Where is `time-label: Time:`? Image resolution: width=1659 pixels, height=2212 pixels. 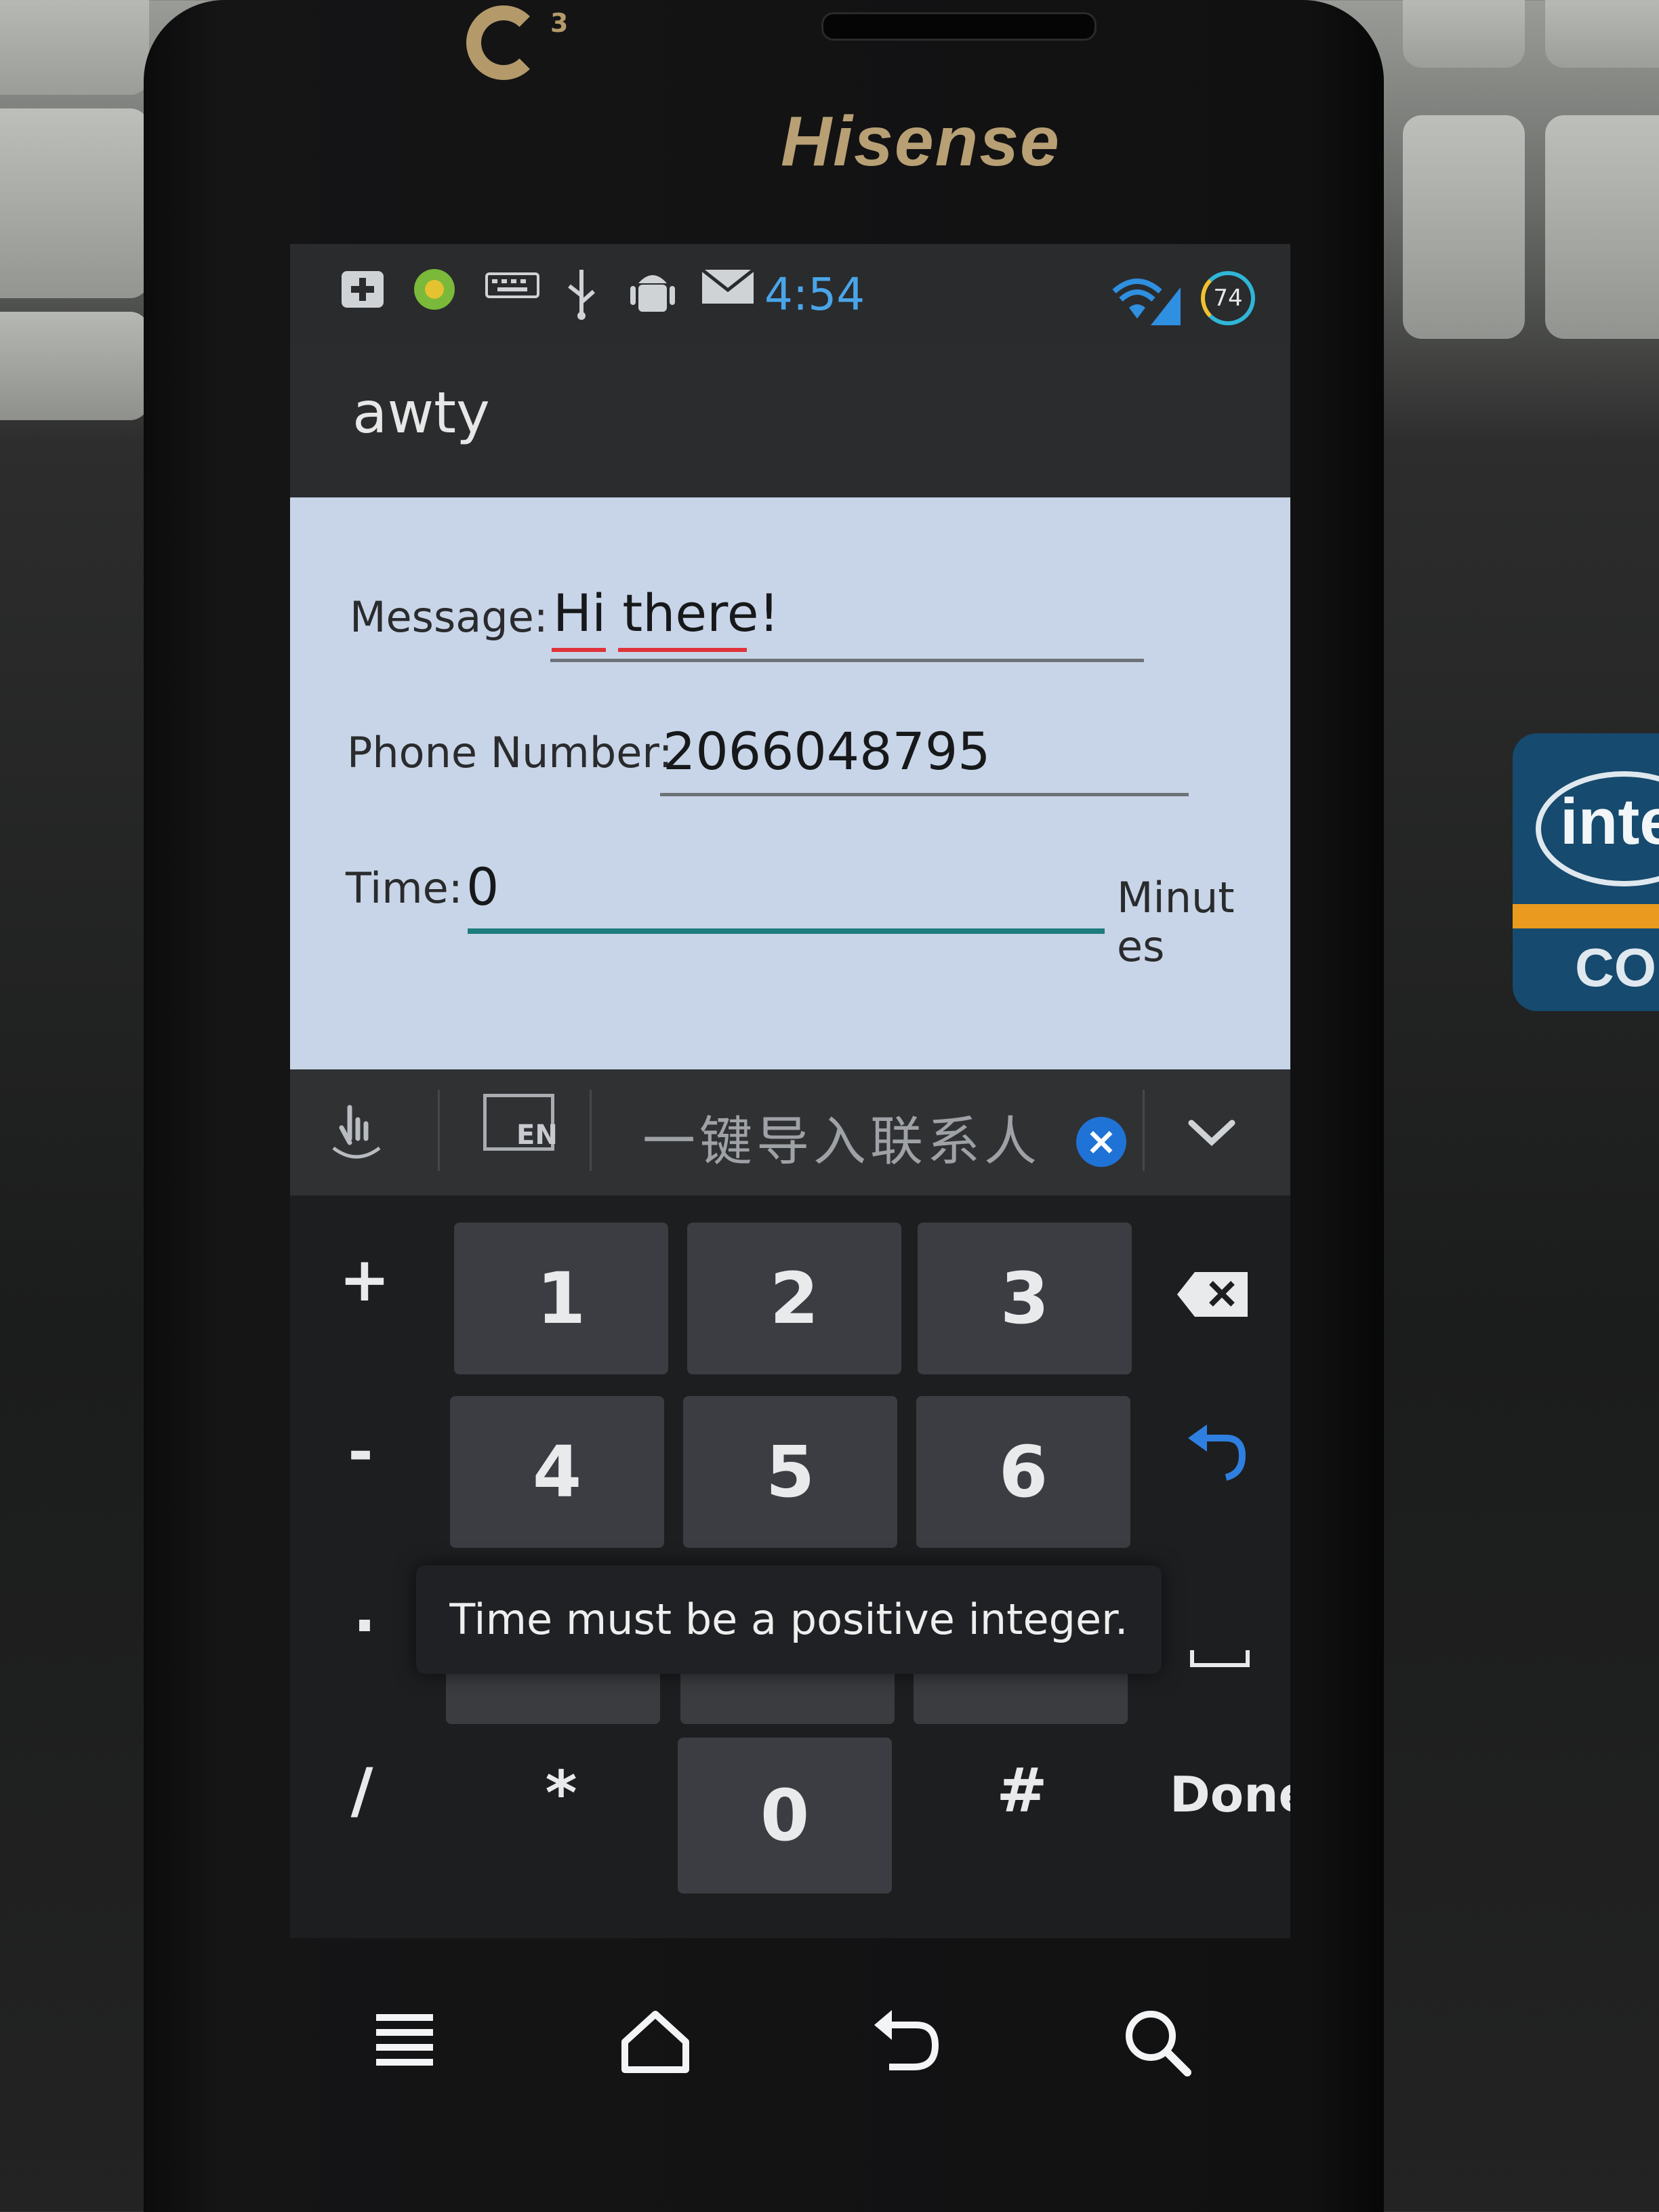 time-label: Time: is located at coordinates (404, 888).